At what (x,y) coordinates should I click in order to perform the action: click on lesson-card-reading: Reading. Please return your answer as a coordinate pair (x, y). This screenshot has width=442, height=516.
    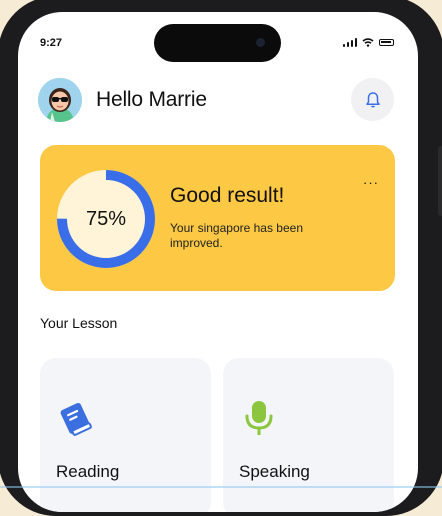
    Looking at the image, I should click on (125, 435).